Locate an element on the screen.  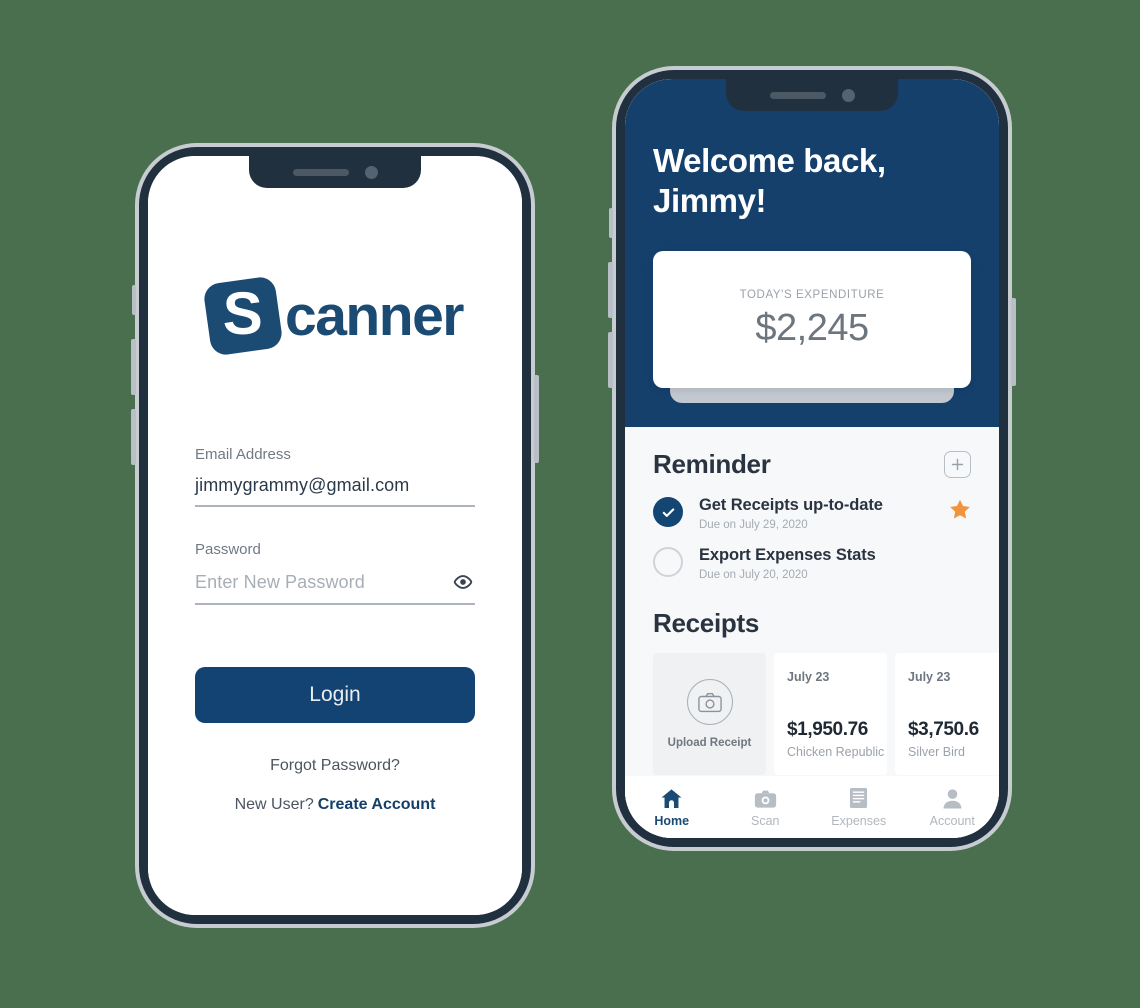
bottom-tab-bar: Home Scan Expenses Account is located at coordinates (812, 807).